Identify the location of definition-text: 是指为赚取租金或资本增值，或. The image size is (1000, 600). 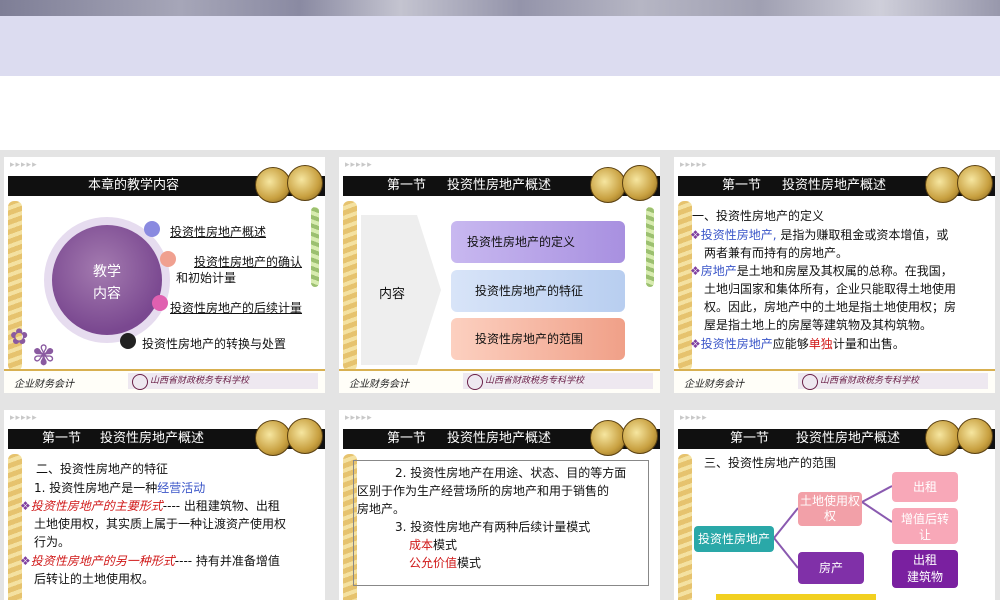
(864, 235).